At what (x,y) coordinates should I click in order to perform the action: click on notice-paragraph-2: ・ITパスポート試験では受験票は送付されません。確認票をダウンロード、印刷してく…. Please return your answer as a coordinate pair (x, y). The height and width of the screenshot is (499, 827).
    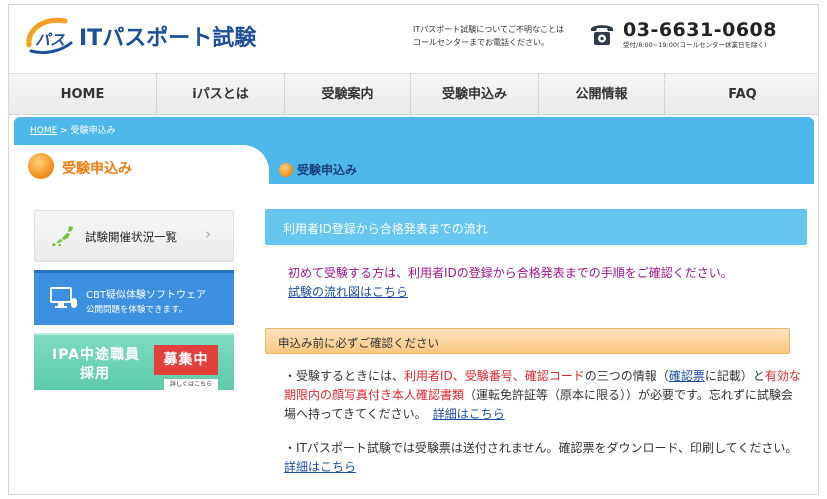
    Looking at the image, I should click on (544, 458).